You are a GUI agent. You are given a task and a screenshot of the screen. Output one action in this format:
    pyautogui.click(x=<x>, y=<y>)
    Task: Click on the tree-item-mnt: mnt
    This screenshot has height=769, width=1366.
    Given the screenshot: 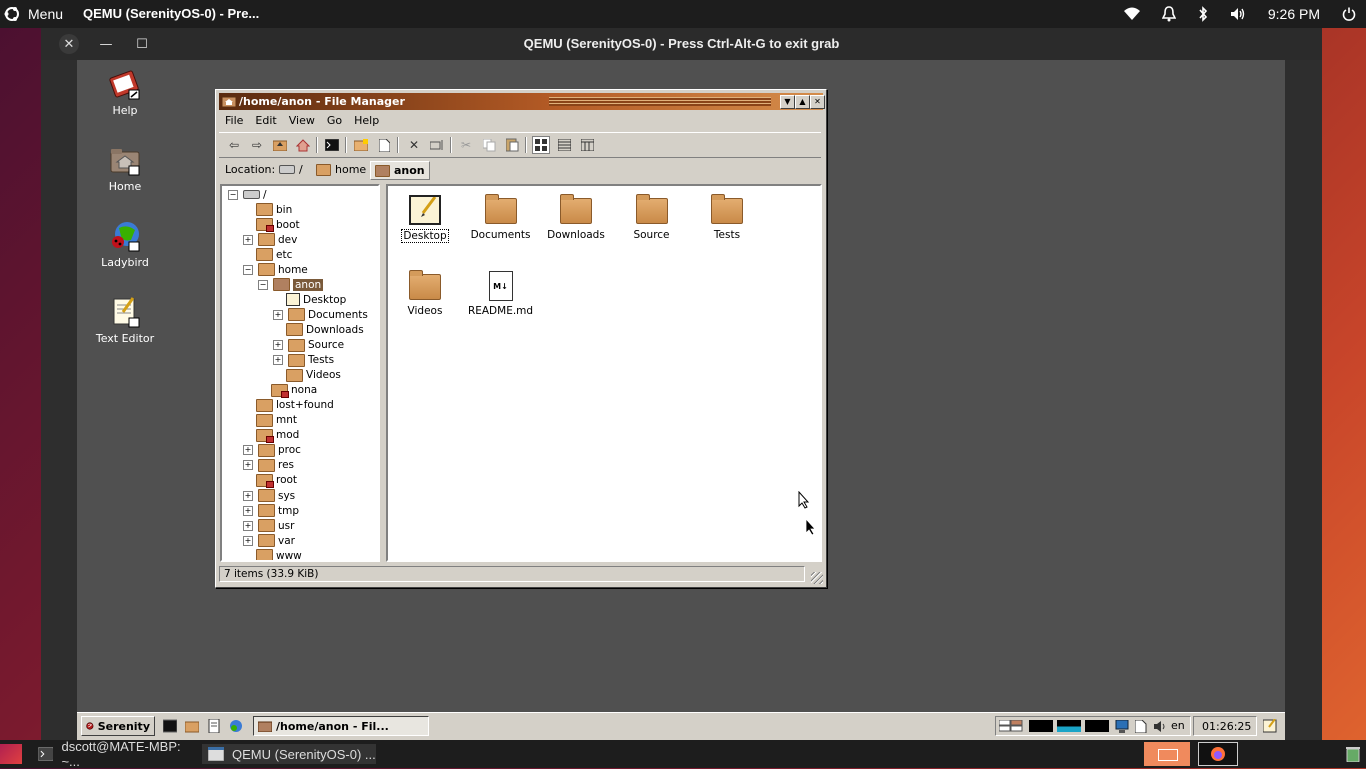 What is the action you would take?
    pyautogui.click(x=270, y=420)
    